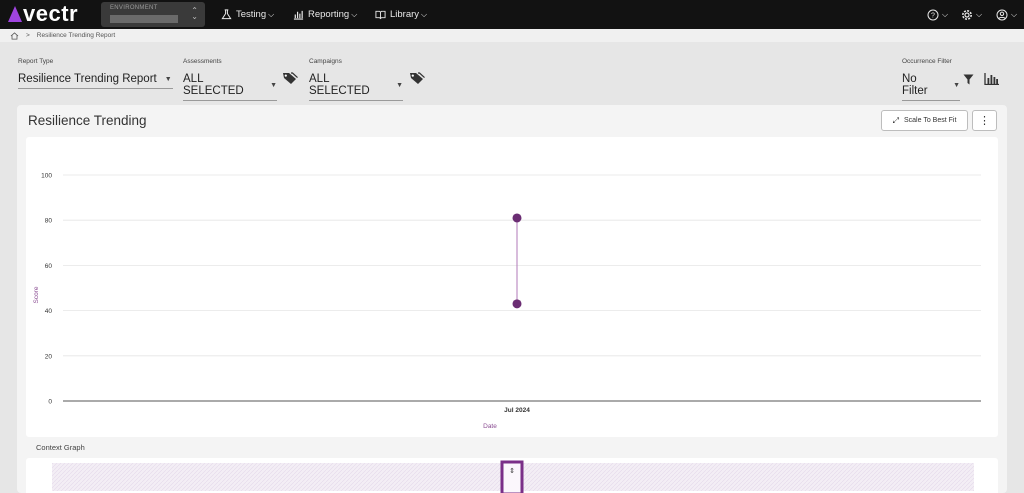 This screenshot has width=1024, height=493. What do you see at coordinates (213, 85) in the screenshot?
I see `assessments-value: ALL SELECTED` at bounding box center [213, 85].